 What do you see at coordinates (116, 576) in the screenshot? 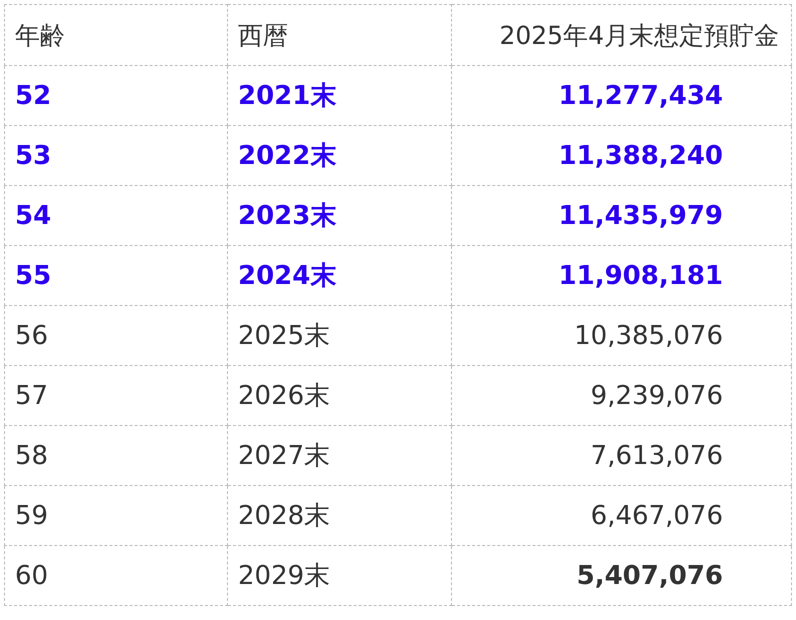
I see `table-cell: 60` at bounding box center [116, 576].